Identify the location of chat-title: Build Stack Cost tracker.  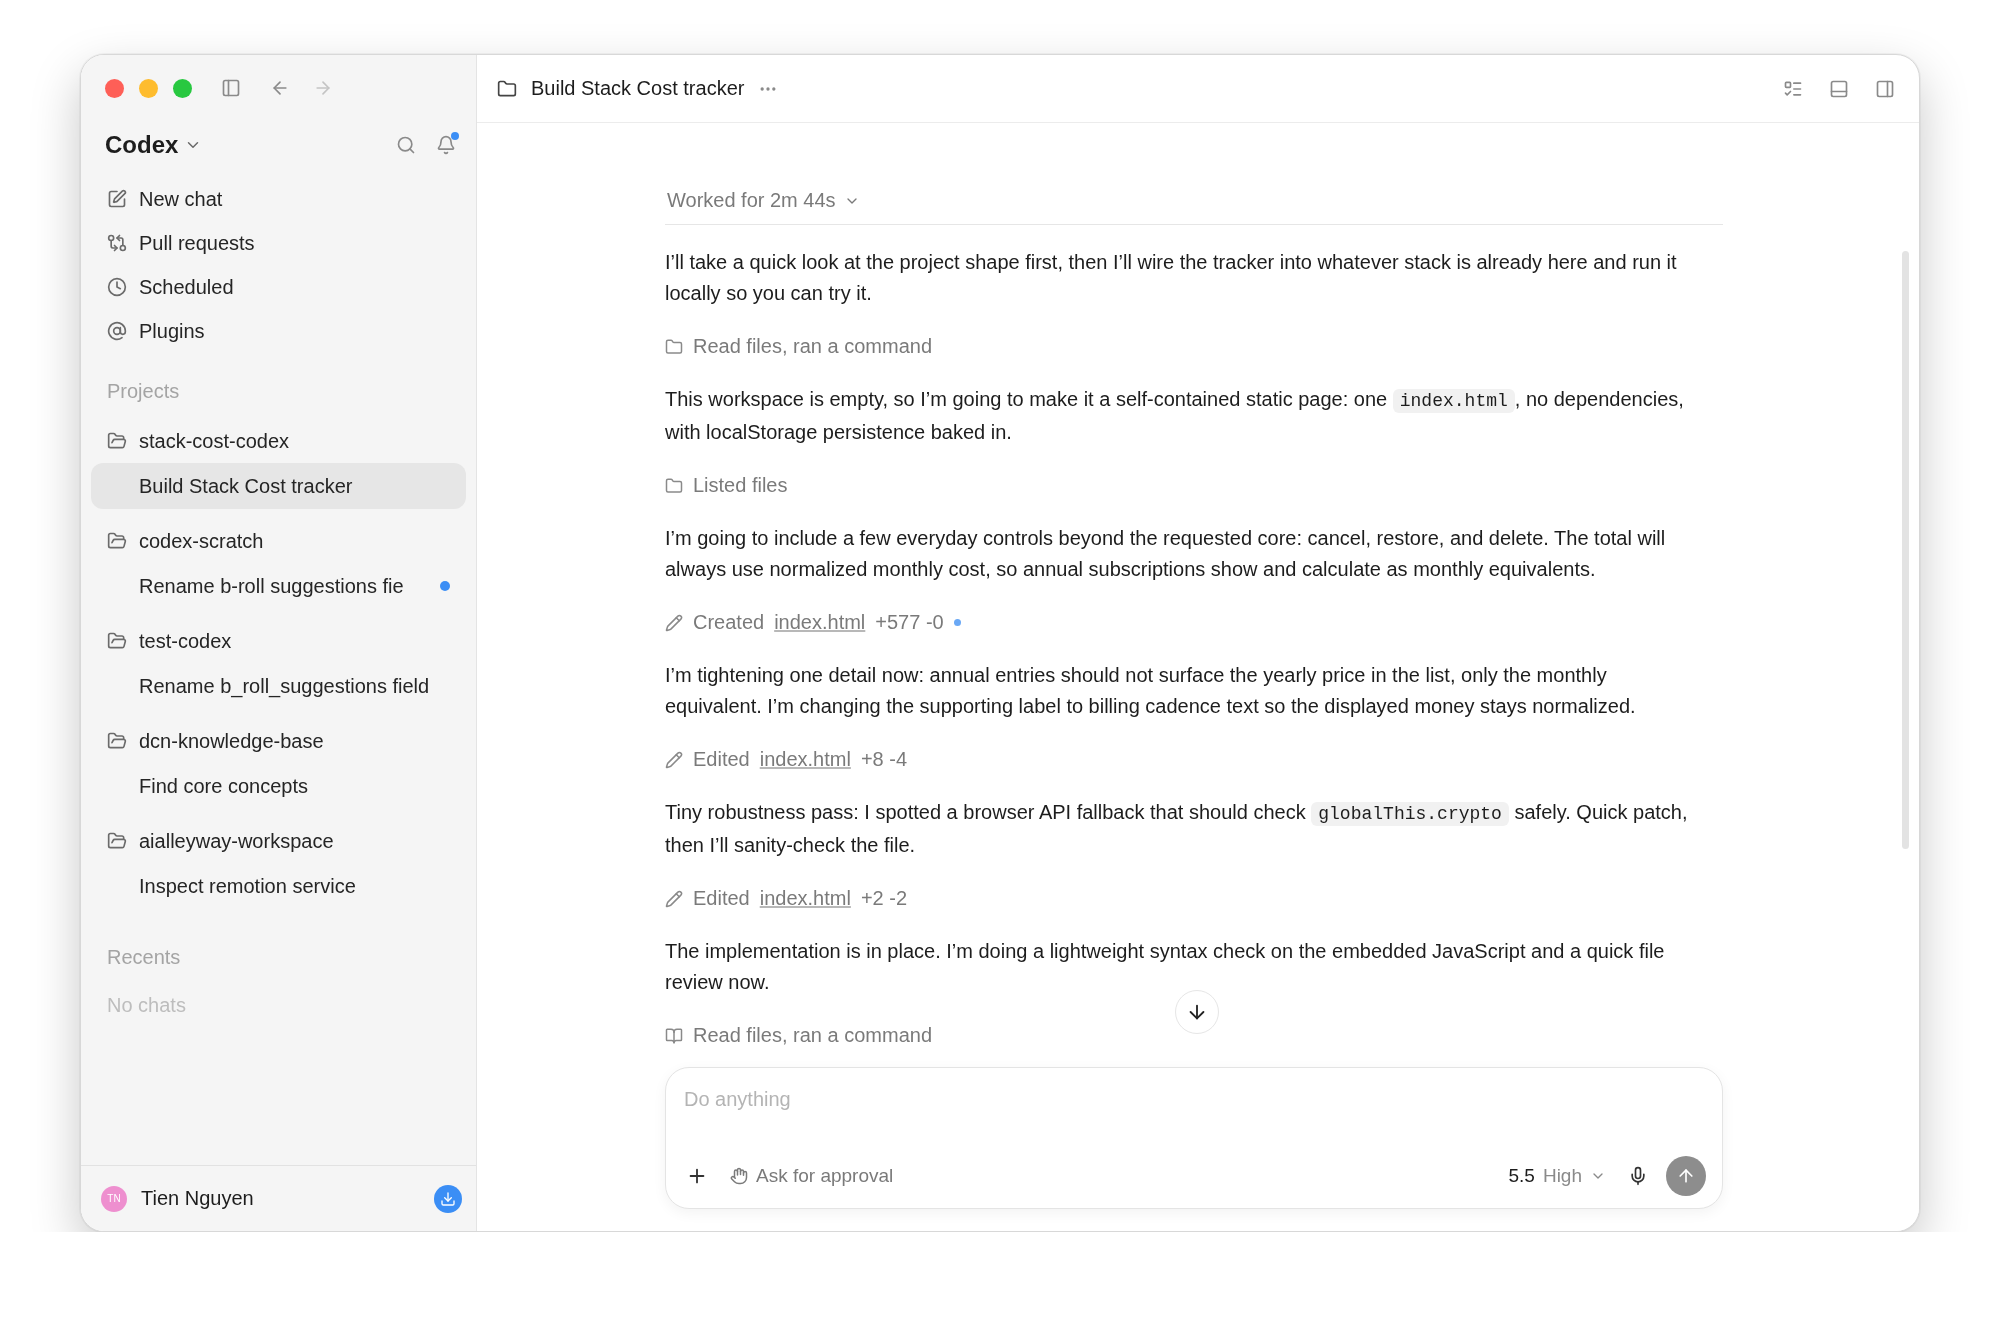
(638, 88).